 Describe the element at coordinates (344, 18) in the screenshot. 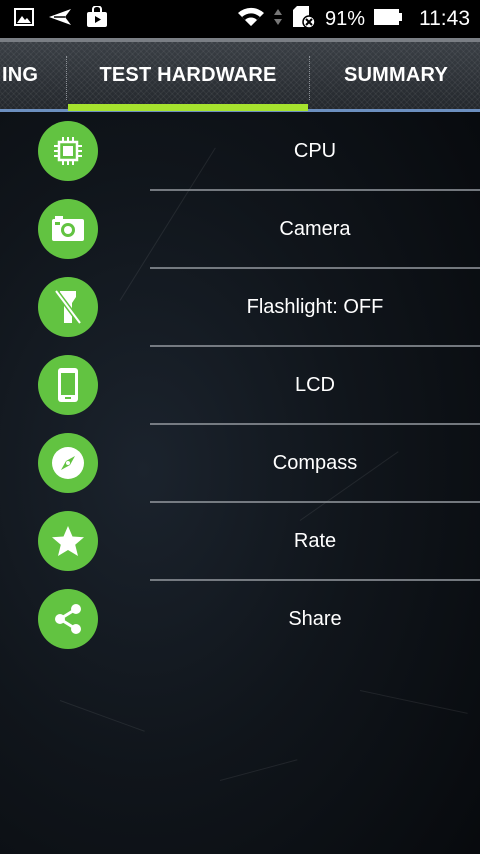

I see `battery-percent: 91%` at that location.